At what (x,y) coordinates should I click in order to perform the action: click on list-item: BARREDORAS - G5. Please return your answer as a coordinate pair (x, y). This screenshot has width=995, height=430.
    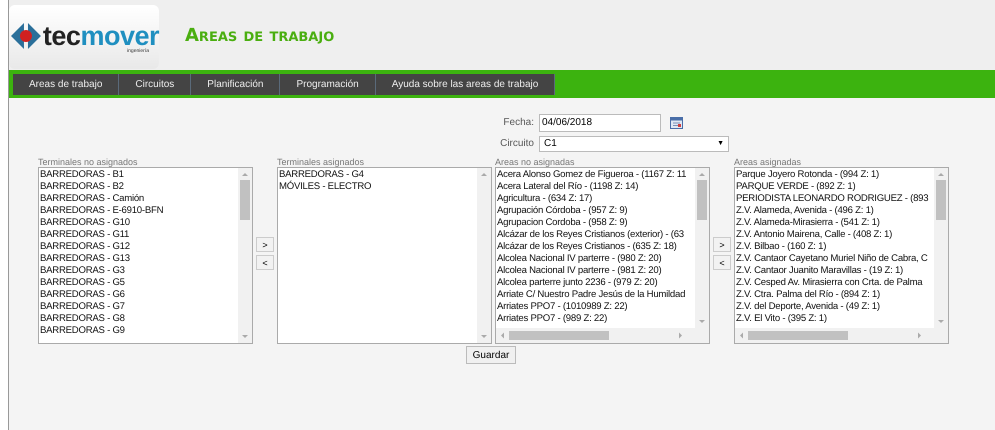
    Looking at the image, I should click on (82, 283).